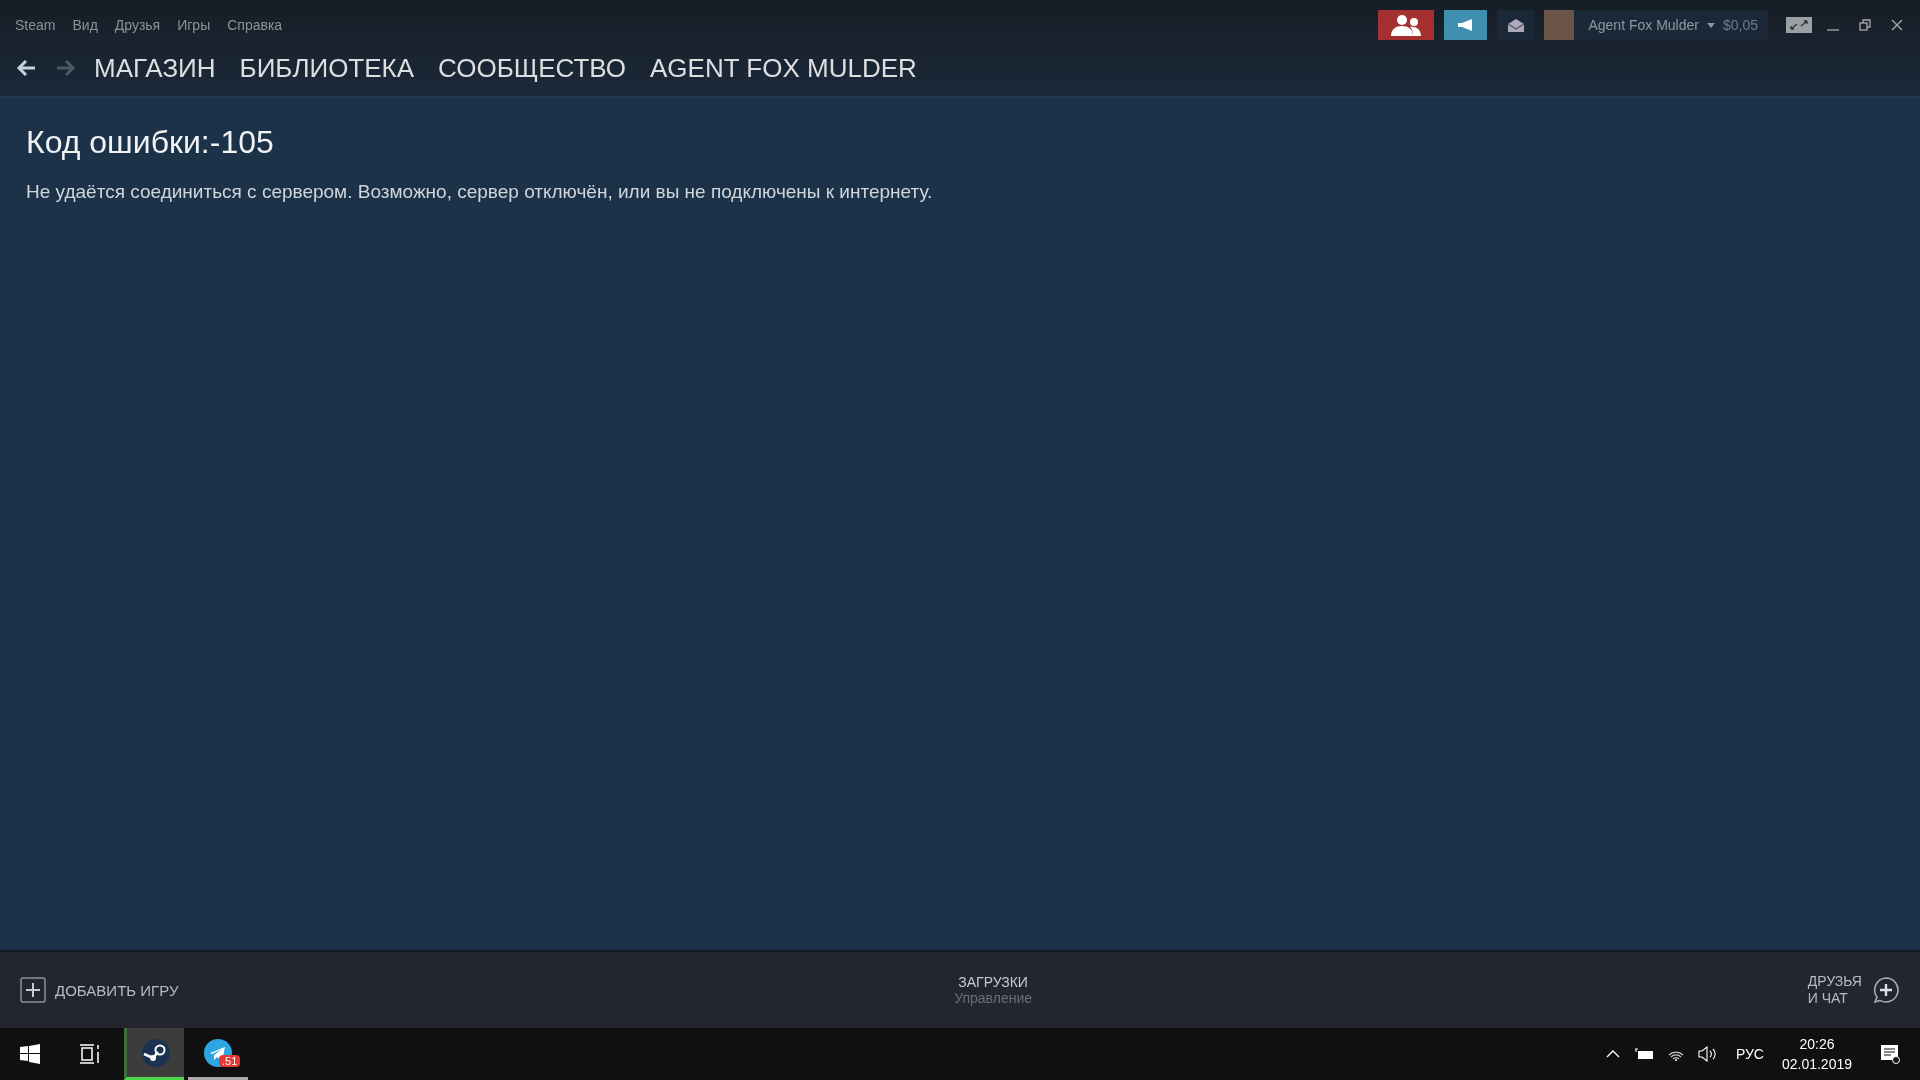 The image size is (1920, 1080). What do you see at coordinates (99, 990) in the screenshot?
I see `add-game-button: ДОБАВИТЬ ИГРУ` at bounding box center [99, 990].